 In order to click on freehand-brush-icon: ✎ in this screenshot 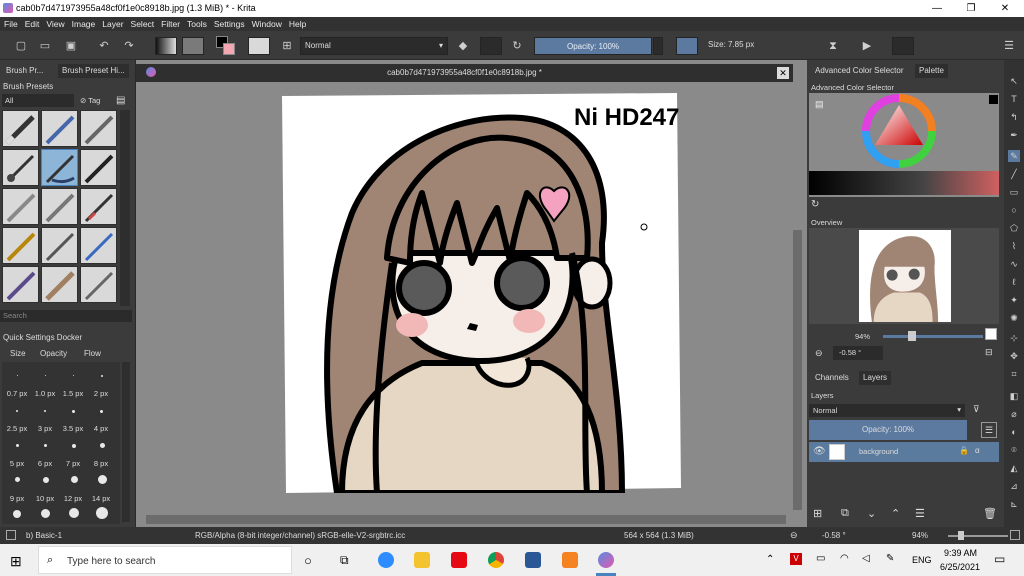, I will do `click(1014, 156)`.